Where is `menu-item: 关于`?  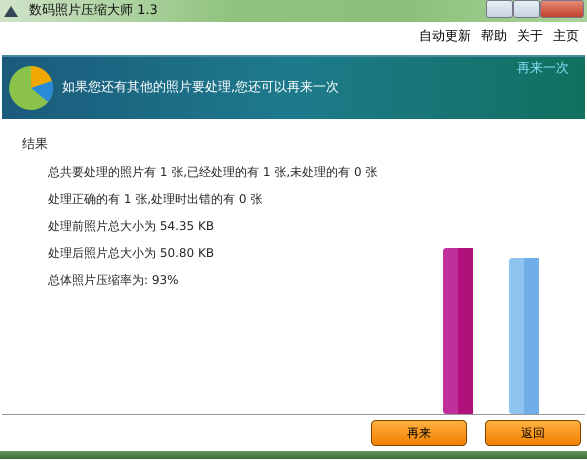
menu-item: 关于 is located at coordinates (530, 37).